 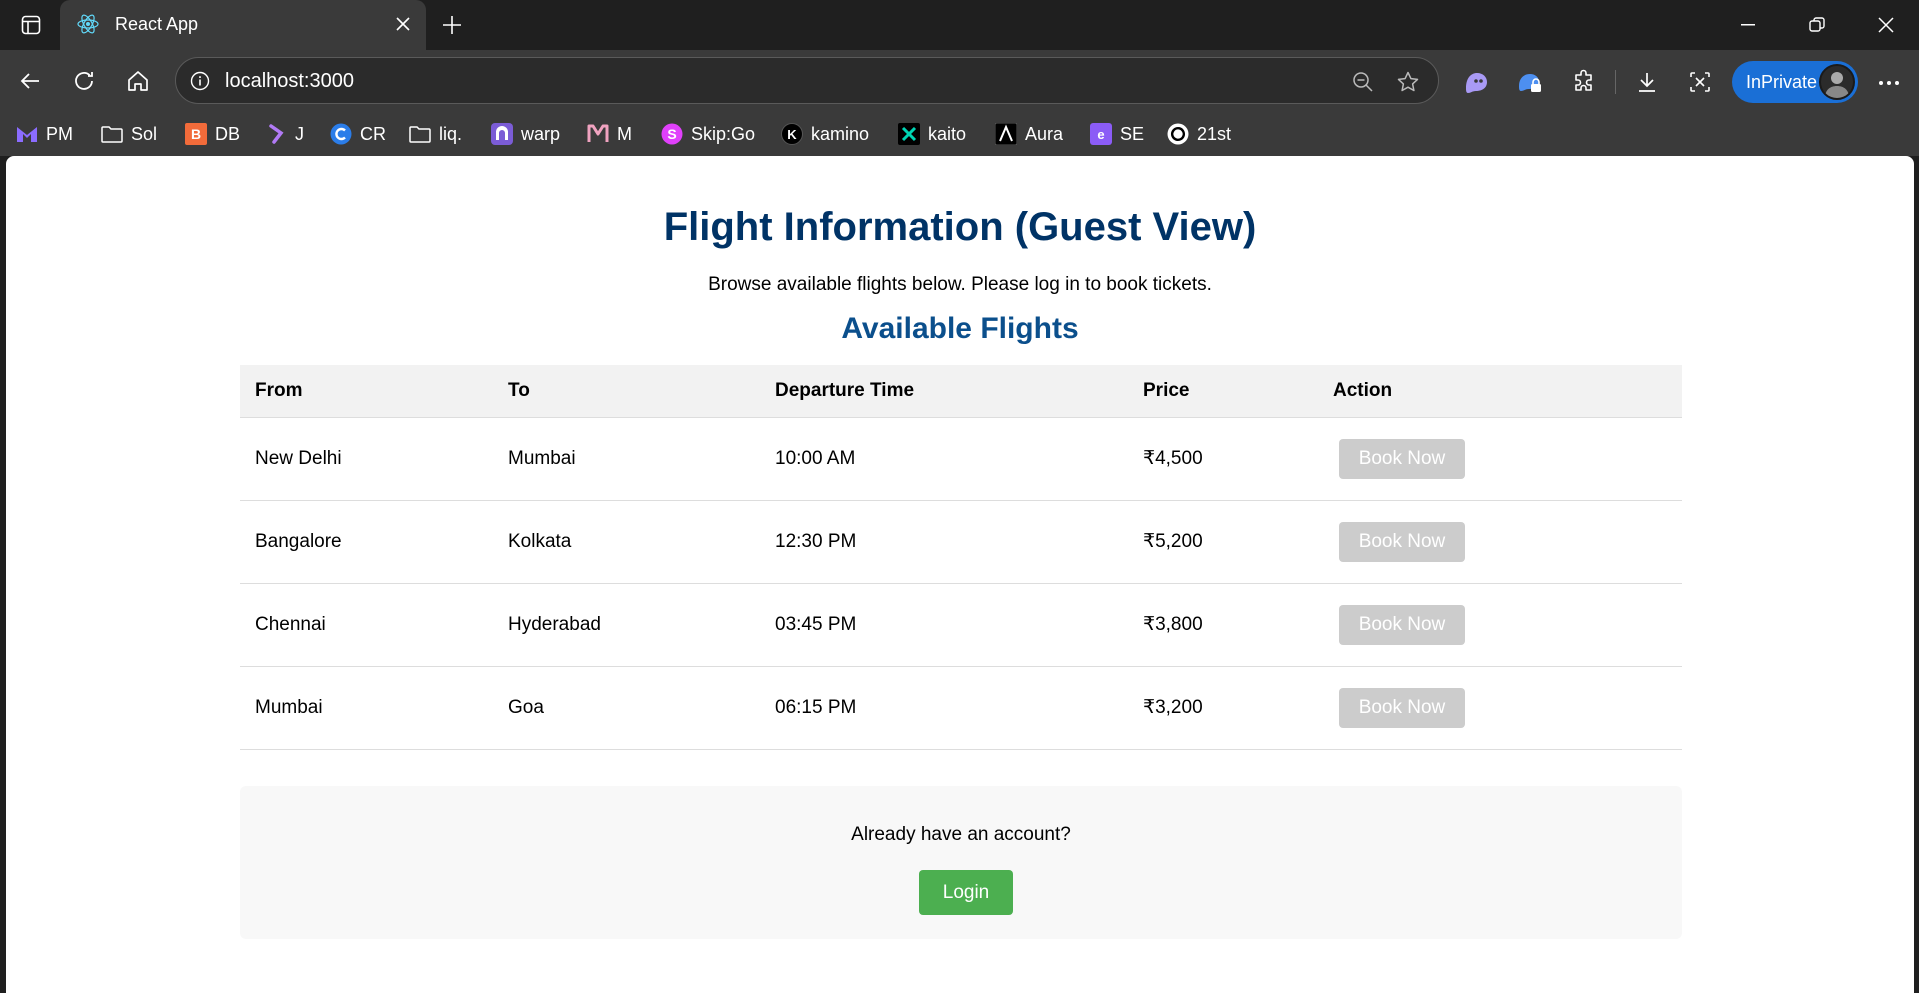 I want to click on bookmark-aura: Aura, so click(x=1029, y=134).